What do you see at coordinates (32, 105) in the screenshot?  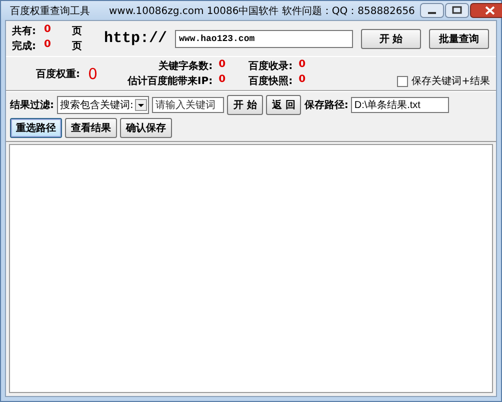 I see `filter-label: 结果过滤:` at bounding box center [32, 105].